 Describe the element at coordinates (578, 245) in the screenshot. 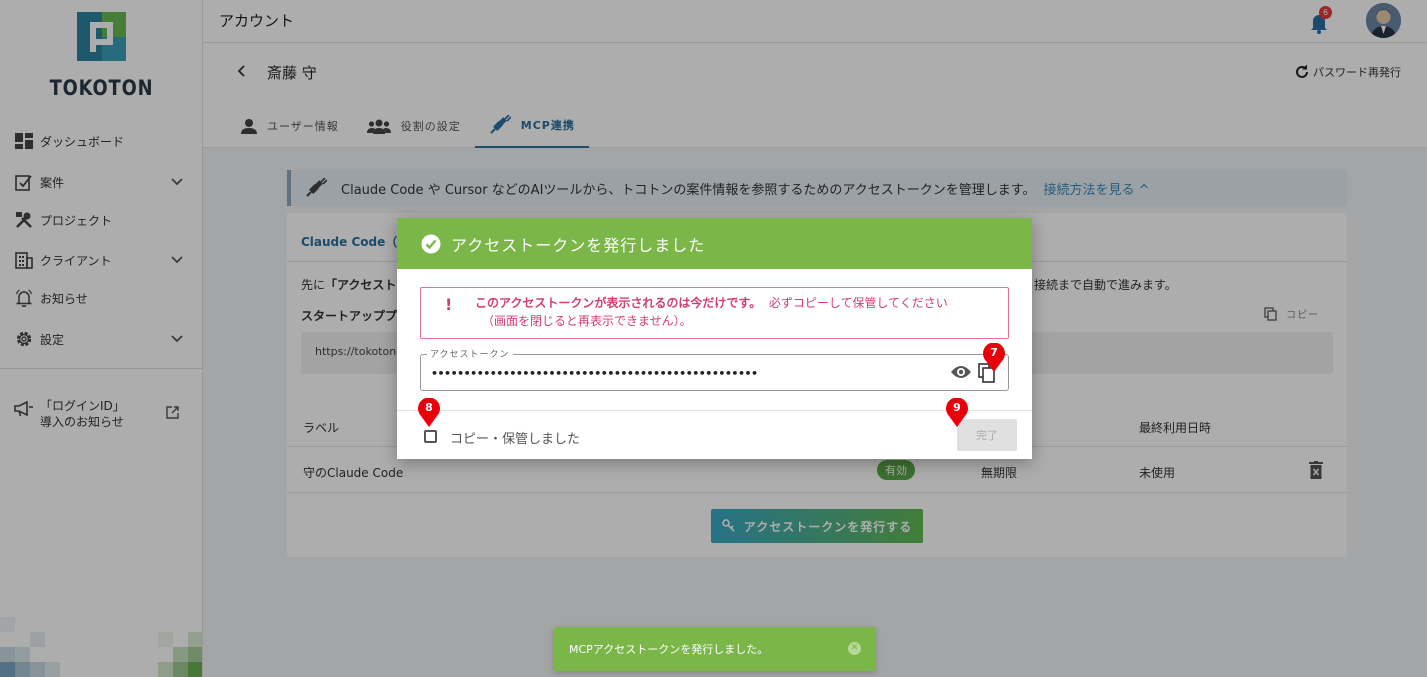

I see `dialog-title: アクセストークンを発行しました` at that location.